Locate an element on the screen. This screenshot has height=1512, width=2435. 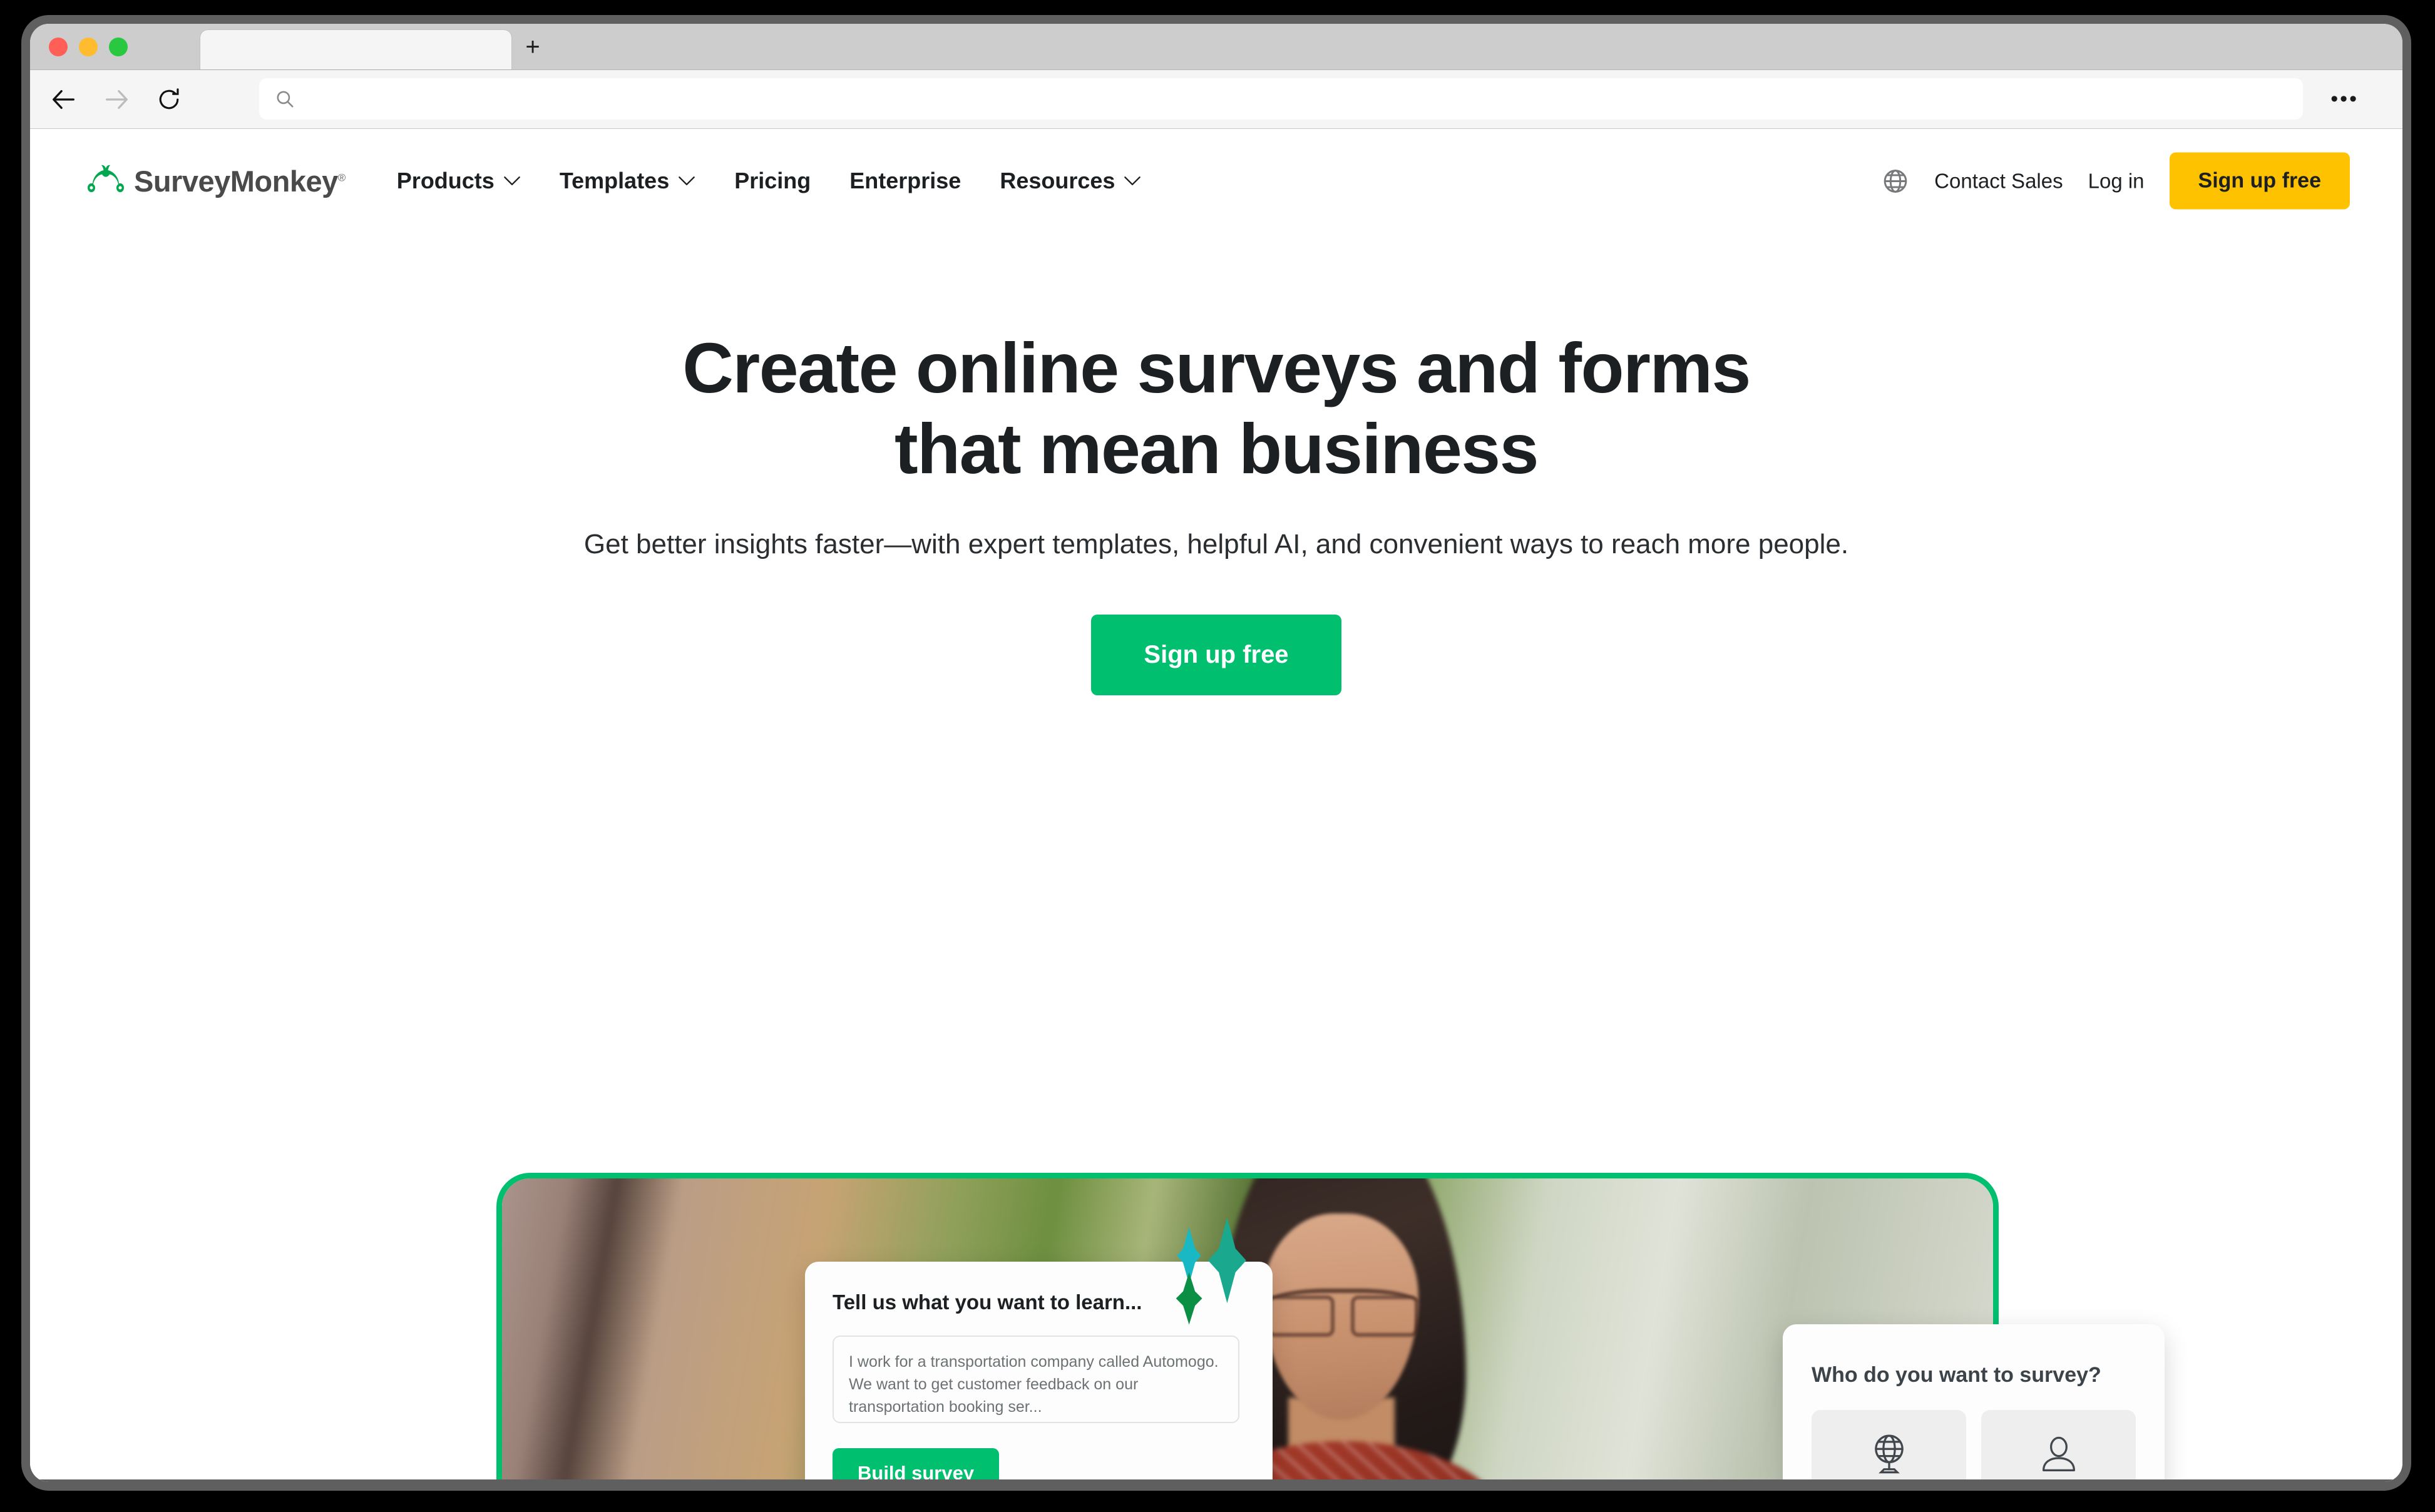
nav-label-products: Products is located at coordinates (445, 180).